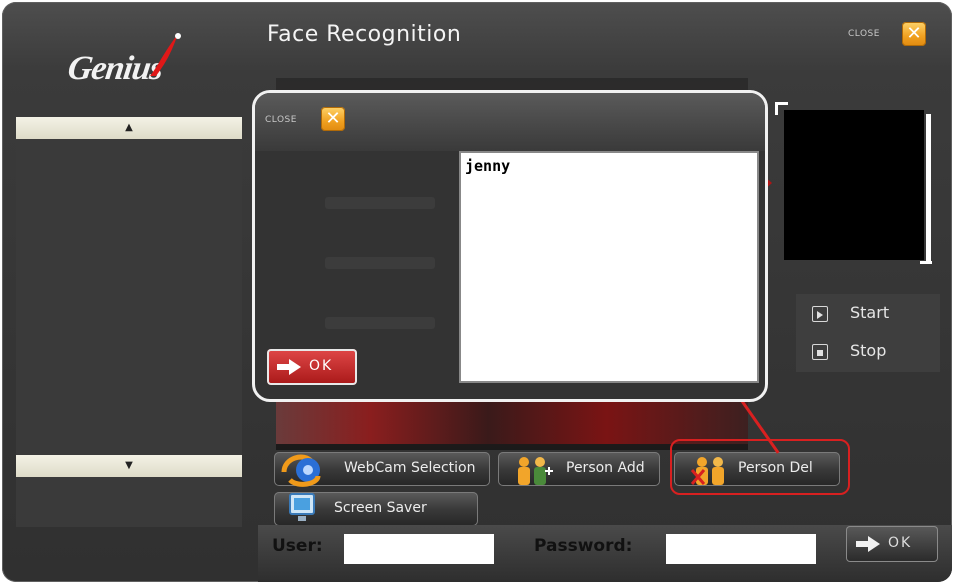  What do you see at coordinates (364, 34) in the screenshot?
I see `window-title: Face Recognition` at bounding box center [364, 34].